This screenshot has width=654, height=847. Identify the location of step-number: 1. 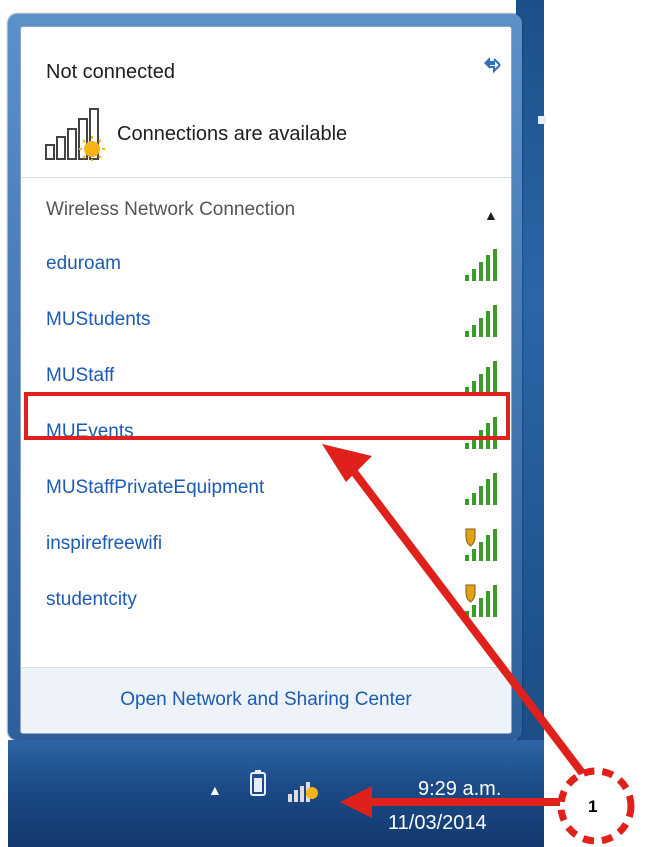
(593, 806).